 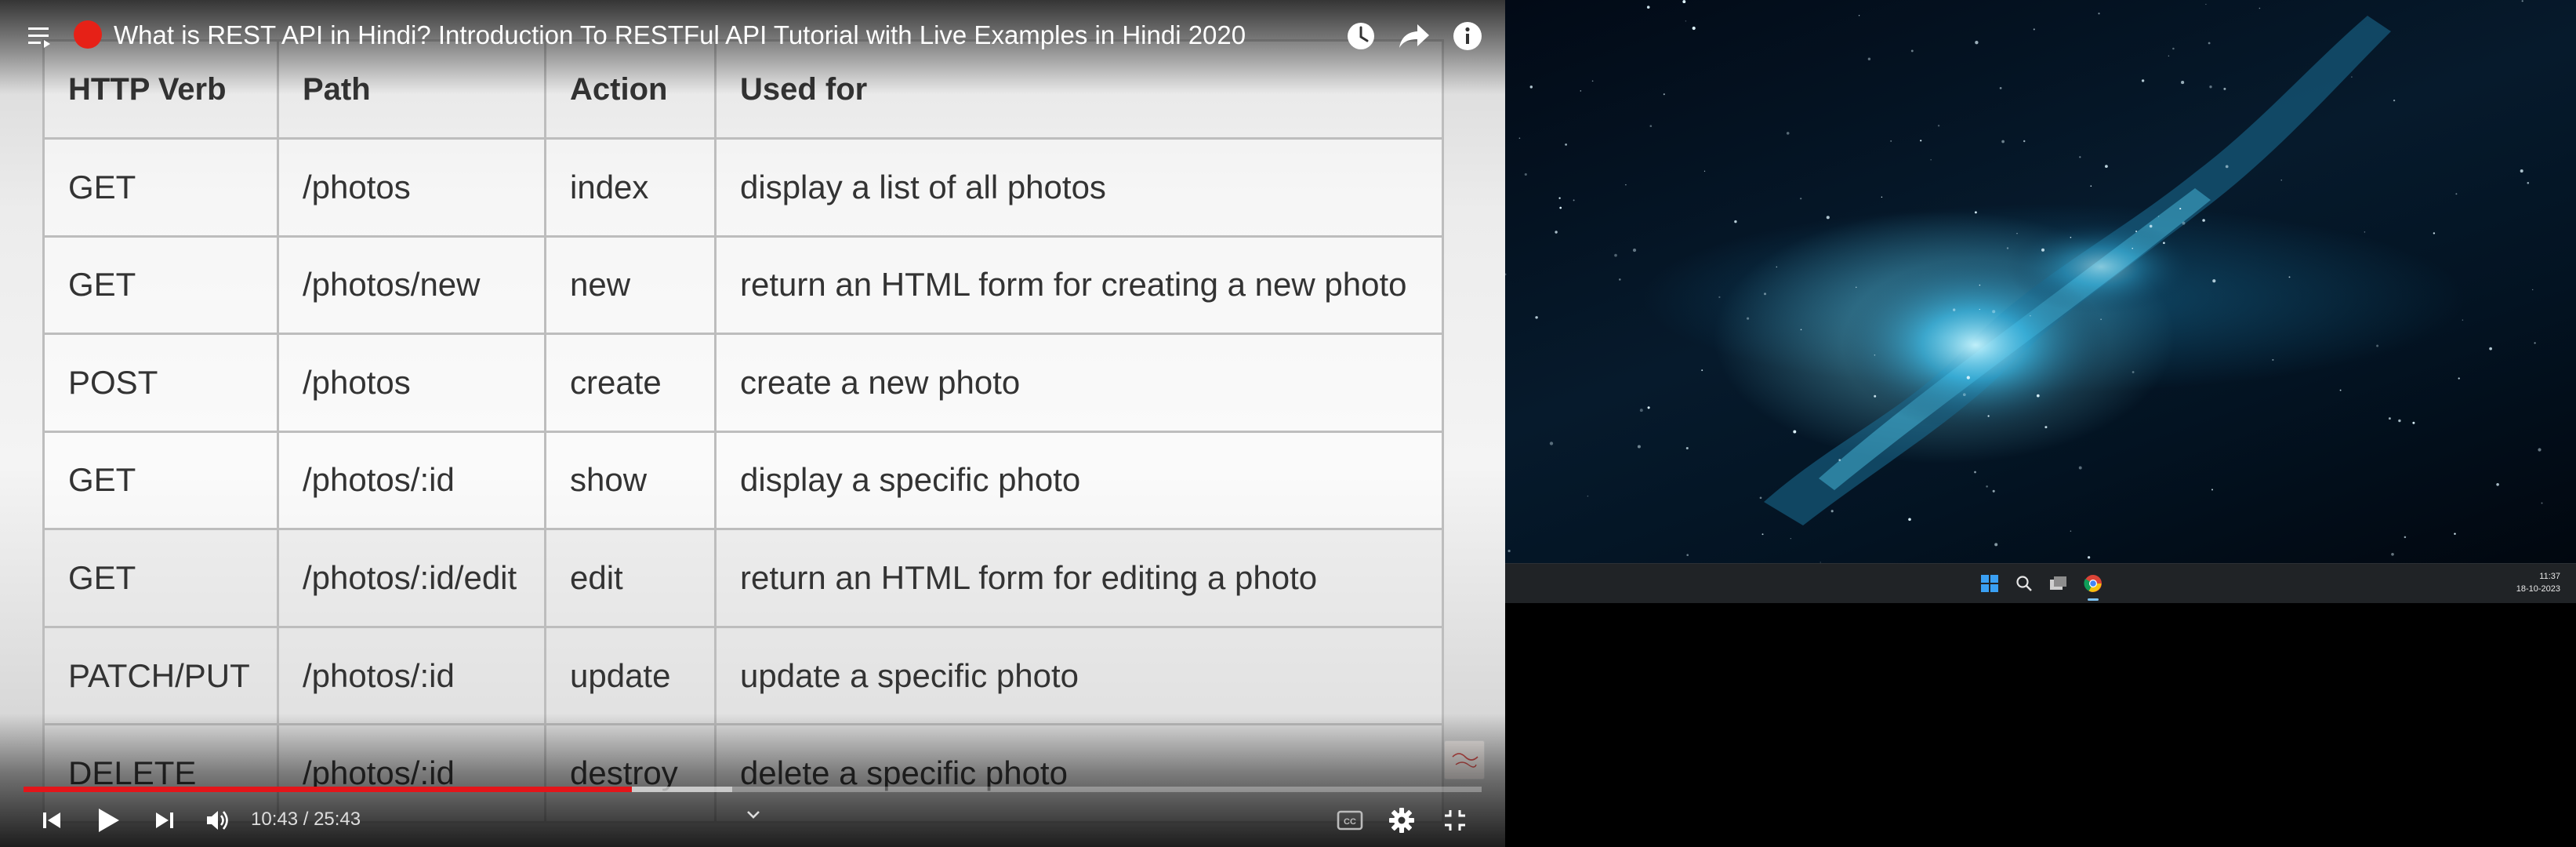 What do you see at coordinates (743, 383) in the screenshot?
I see `table-row: POST/photos create create a new photo` at bounding box center [743, 383].